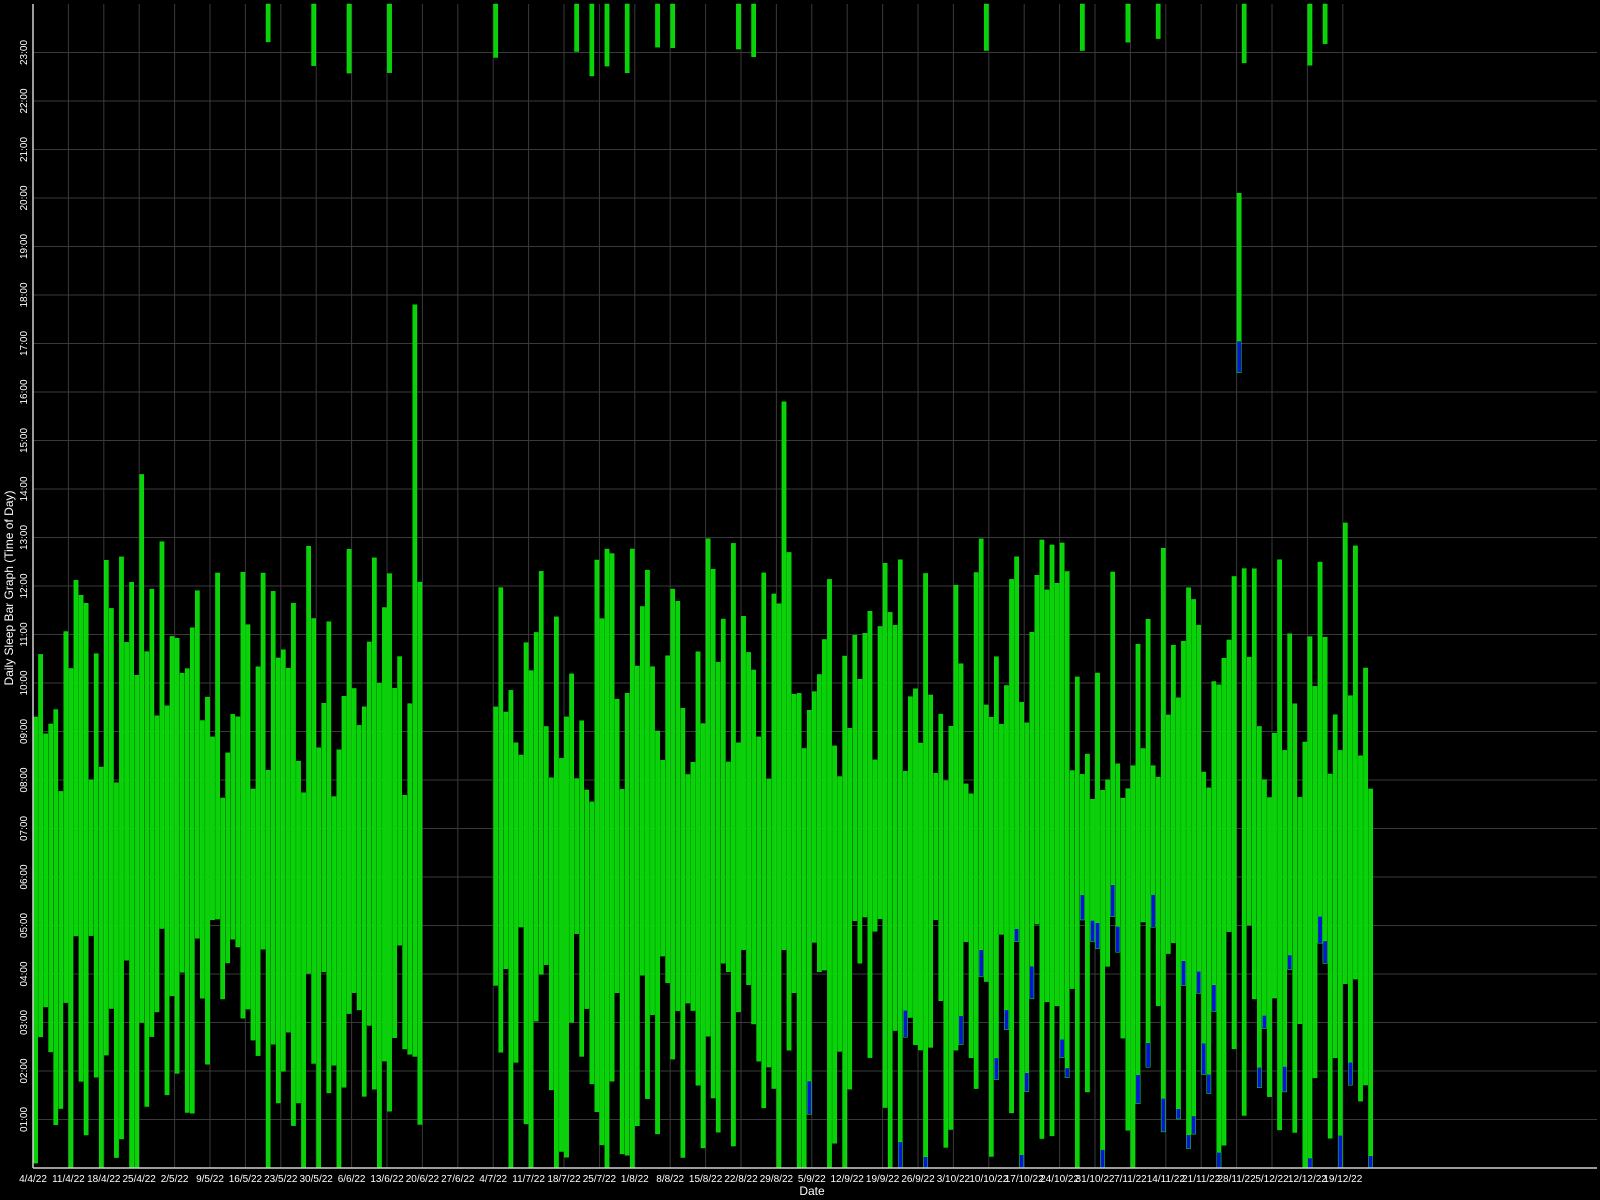 Image resolution: width=1600 pixels, height=1200 pixels. What do you see at coordinates (706, 1179) in the screenshot?
I see `x-tick-label: 15/8/22` at bounding box center [706, 1179].